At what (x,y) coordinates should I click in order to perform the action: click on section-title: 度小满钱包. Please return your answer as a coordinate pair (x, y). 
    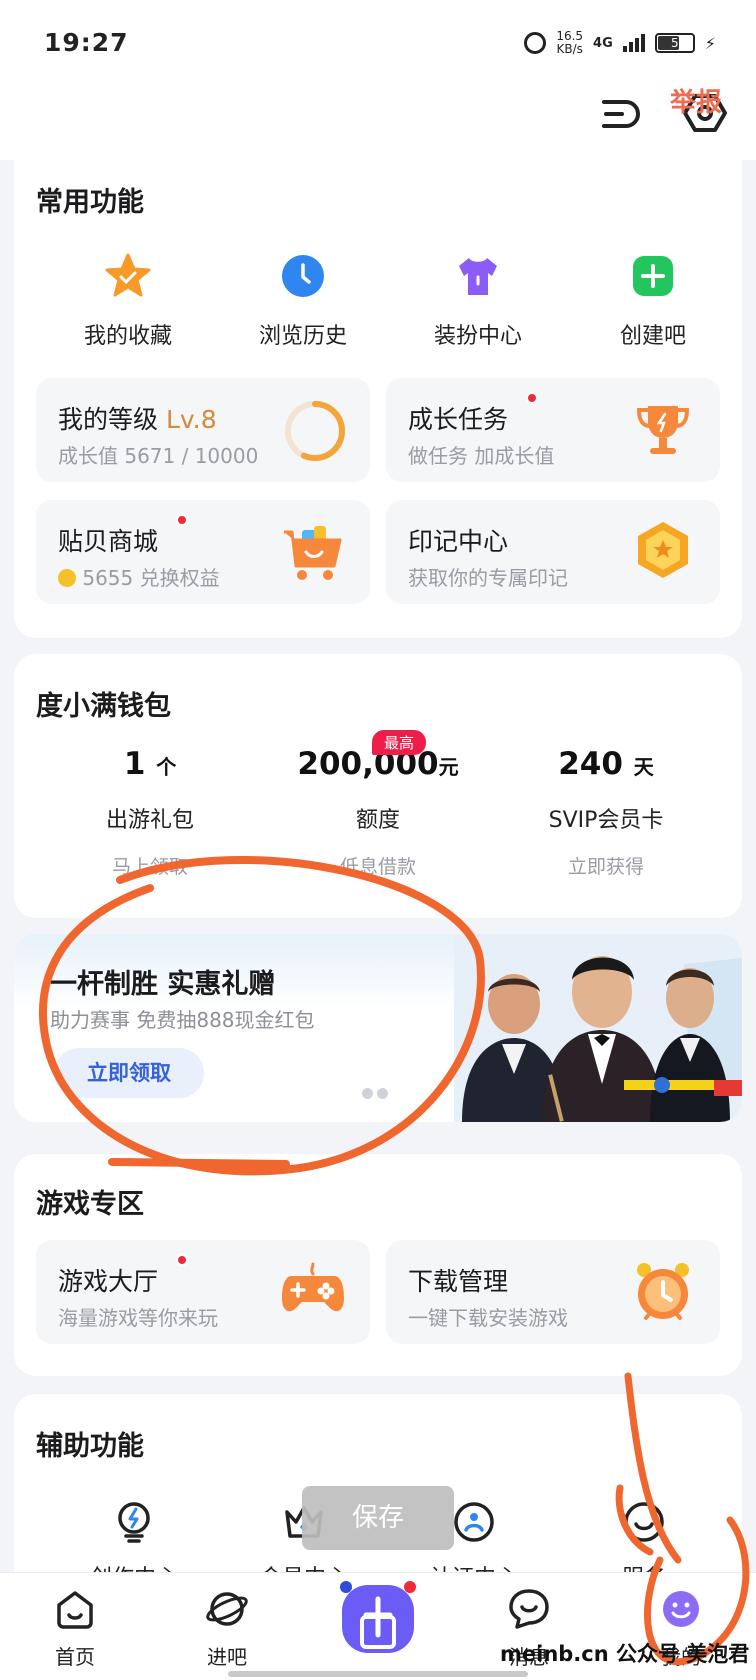
    Looking at the image, I should click on (103, 706).